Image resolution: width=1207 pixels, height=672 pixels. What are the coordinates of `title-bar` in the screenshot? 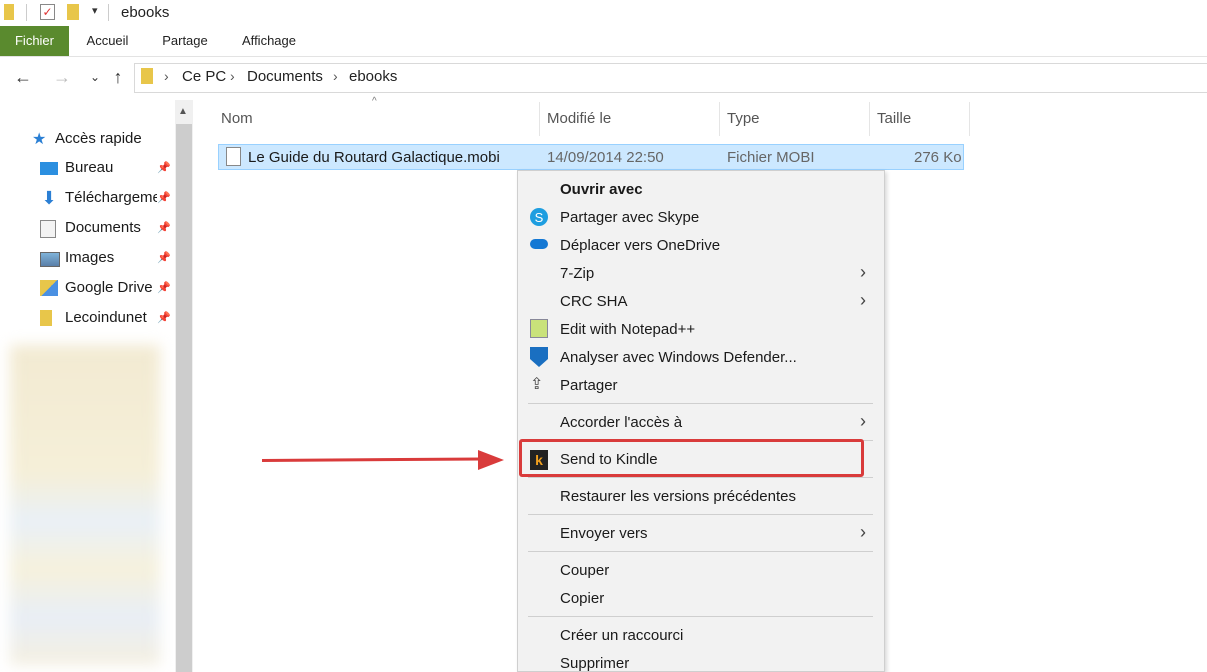 It's located at (603, 13).